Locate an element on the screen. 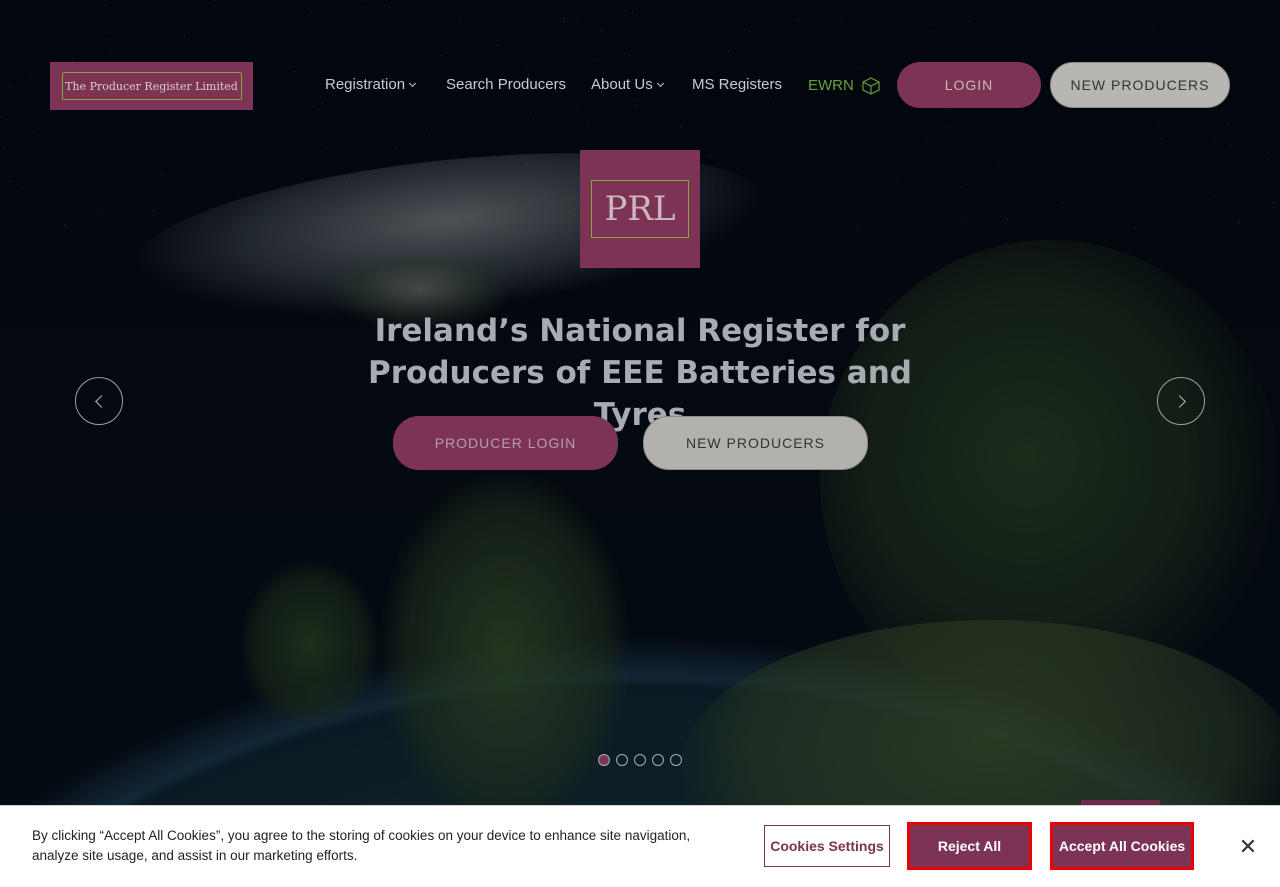  logo-frame: The Producer Register Limited is located at coordinates (151, 86).